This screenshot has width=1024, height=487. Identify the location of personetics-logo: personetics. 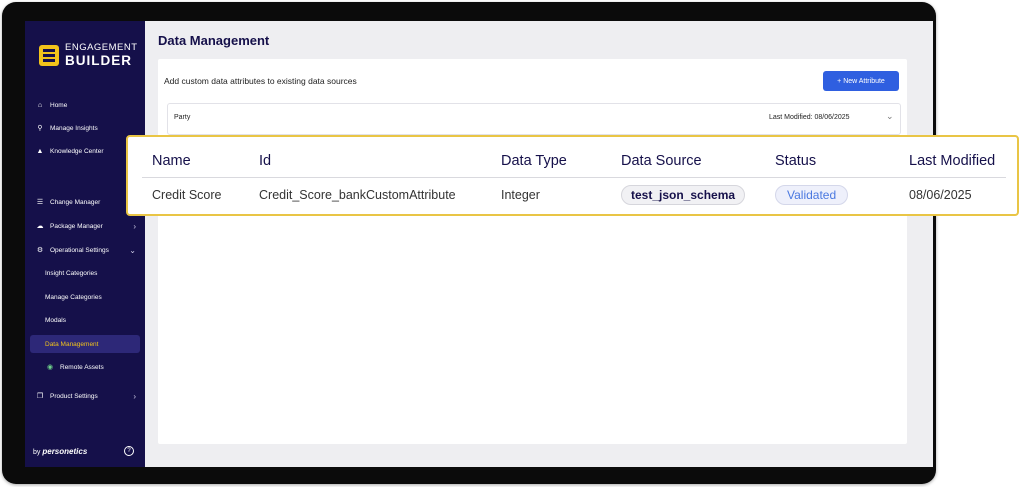
(65, 451).